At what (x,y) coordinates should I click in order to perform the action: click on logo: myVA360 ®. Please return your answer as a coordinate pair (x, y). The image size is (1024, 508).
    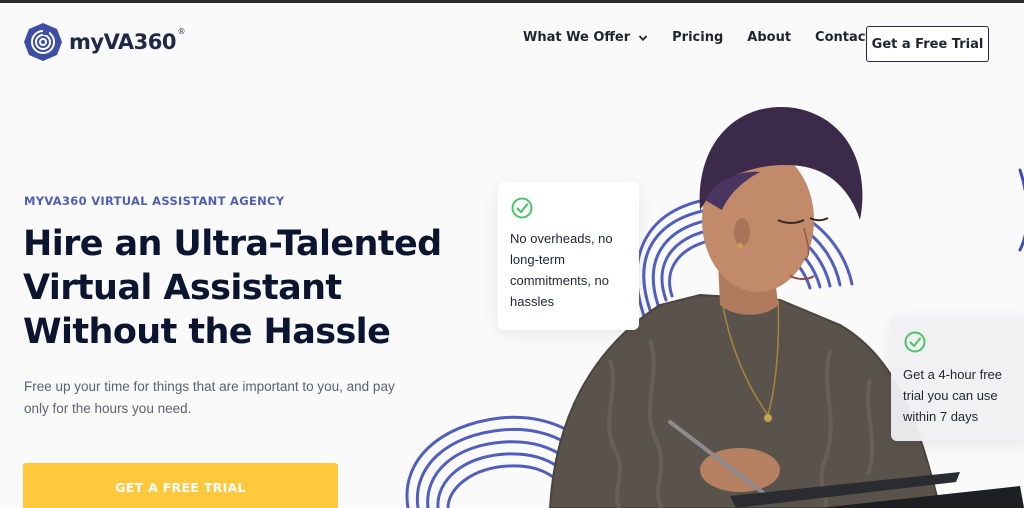
    Looking at the image, I should click on (104, 42).